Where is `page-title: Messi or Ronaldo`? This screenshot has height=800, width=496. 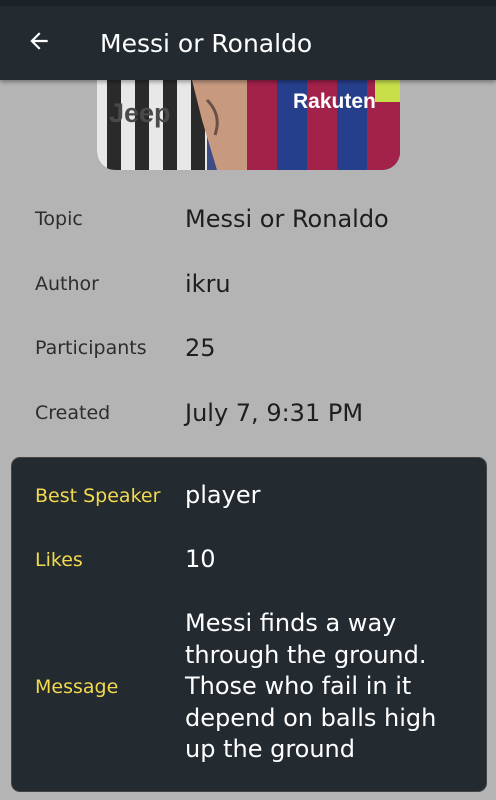 page-title: Messi or Ronaldo is located at coordinates (206, 43).